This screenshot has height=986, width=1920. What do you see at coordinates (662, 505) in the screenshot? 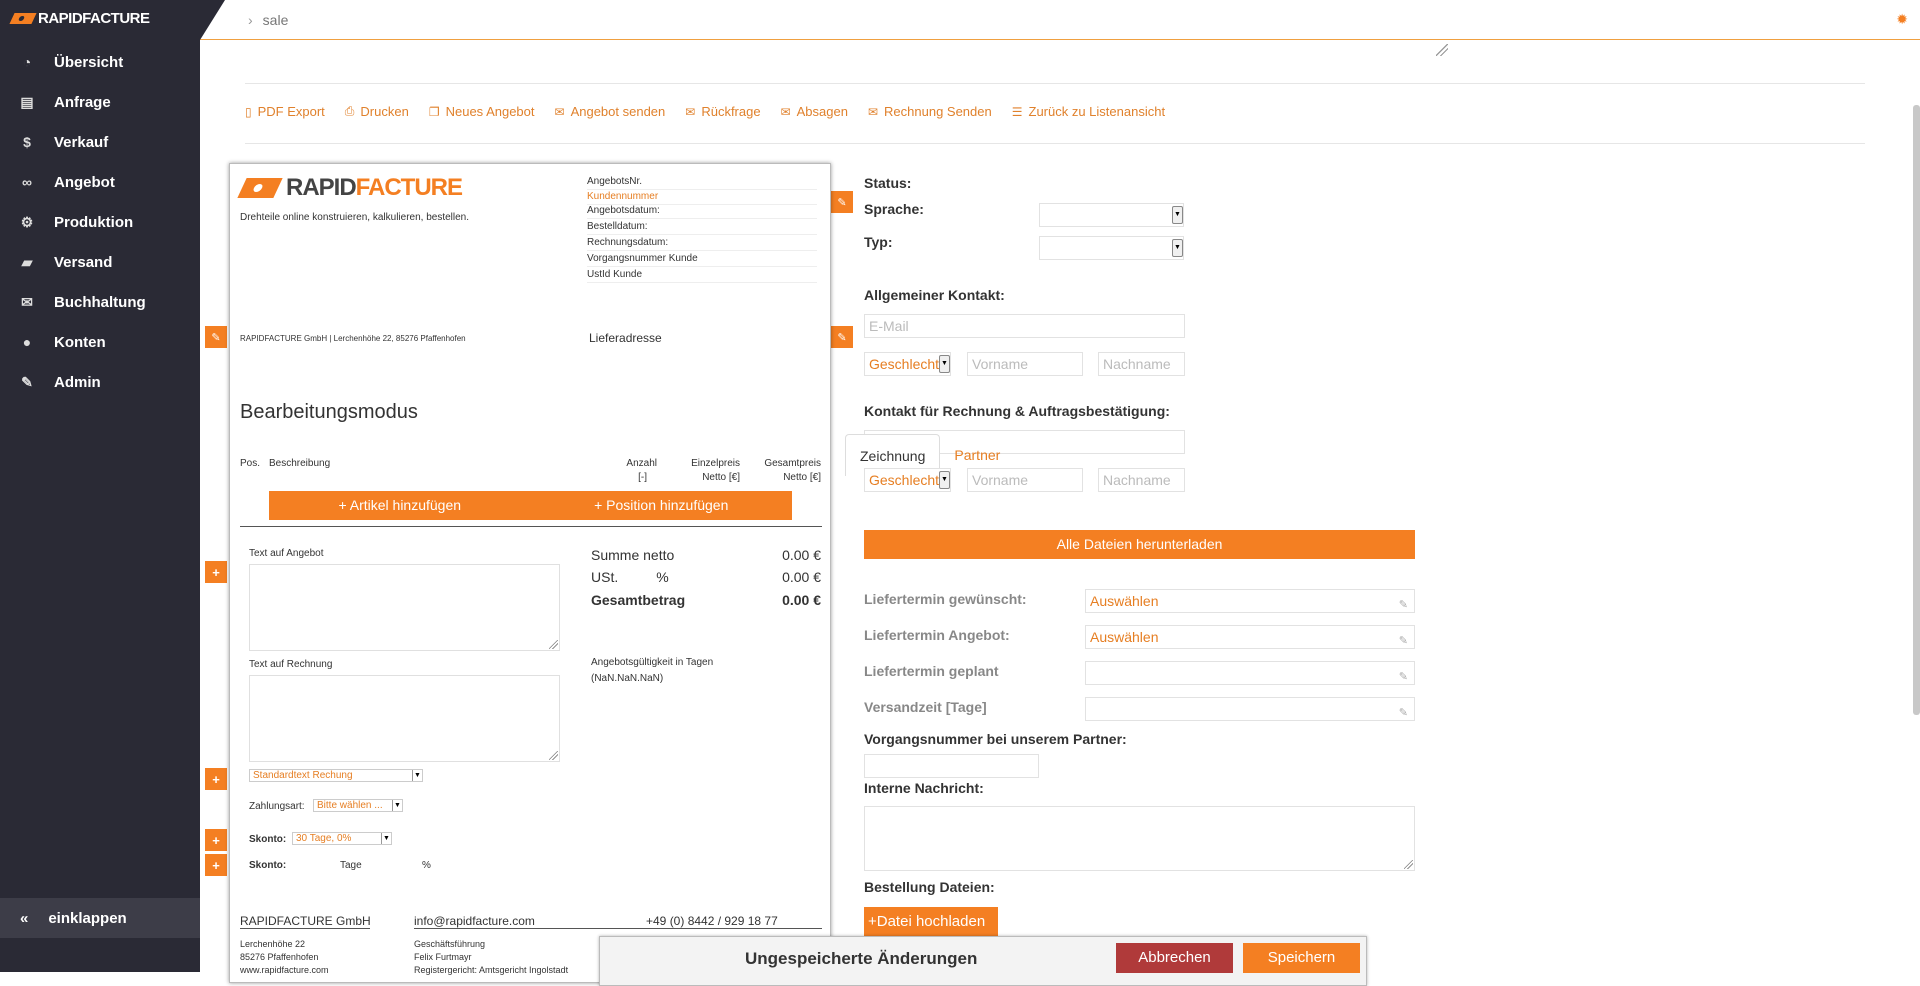
I see `add-position-button: + Position hinzufügen` at bounding box center [662, 505].